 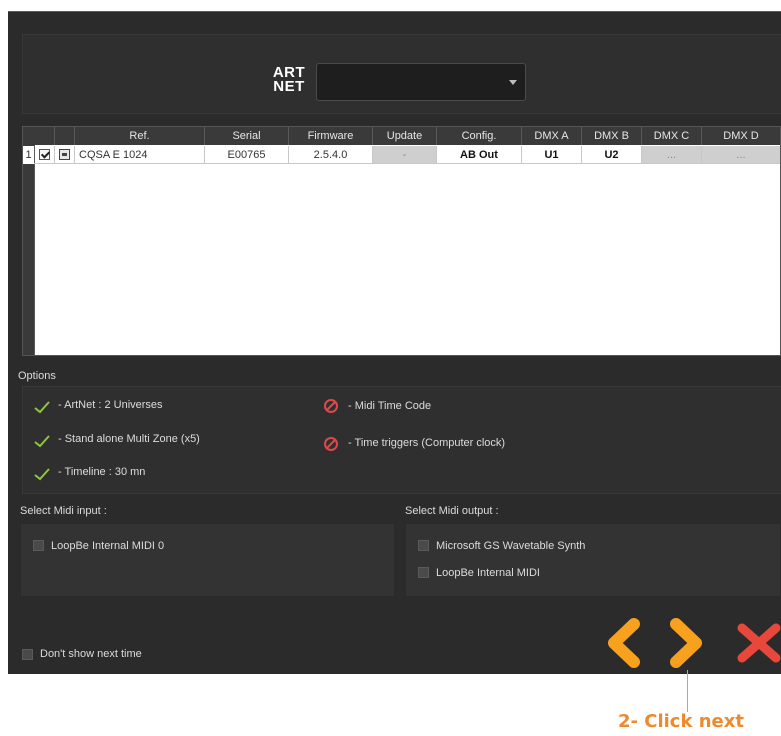 I want to click on close-icon, so click(x=757, y=643).